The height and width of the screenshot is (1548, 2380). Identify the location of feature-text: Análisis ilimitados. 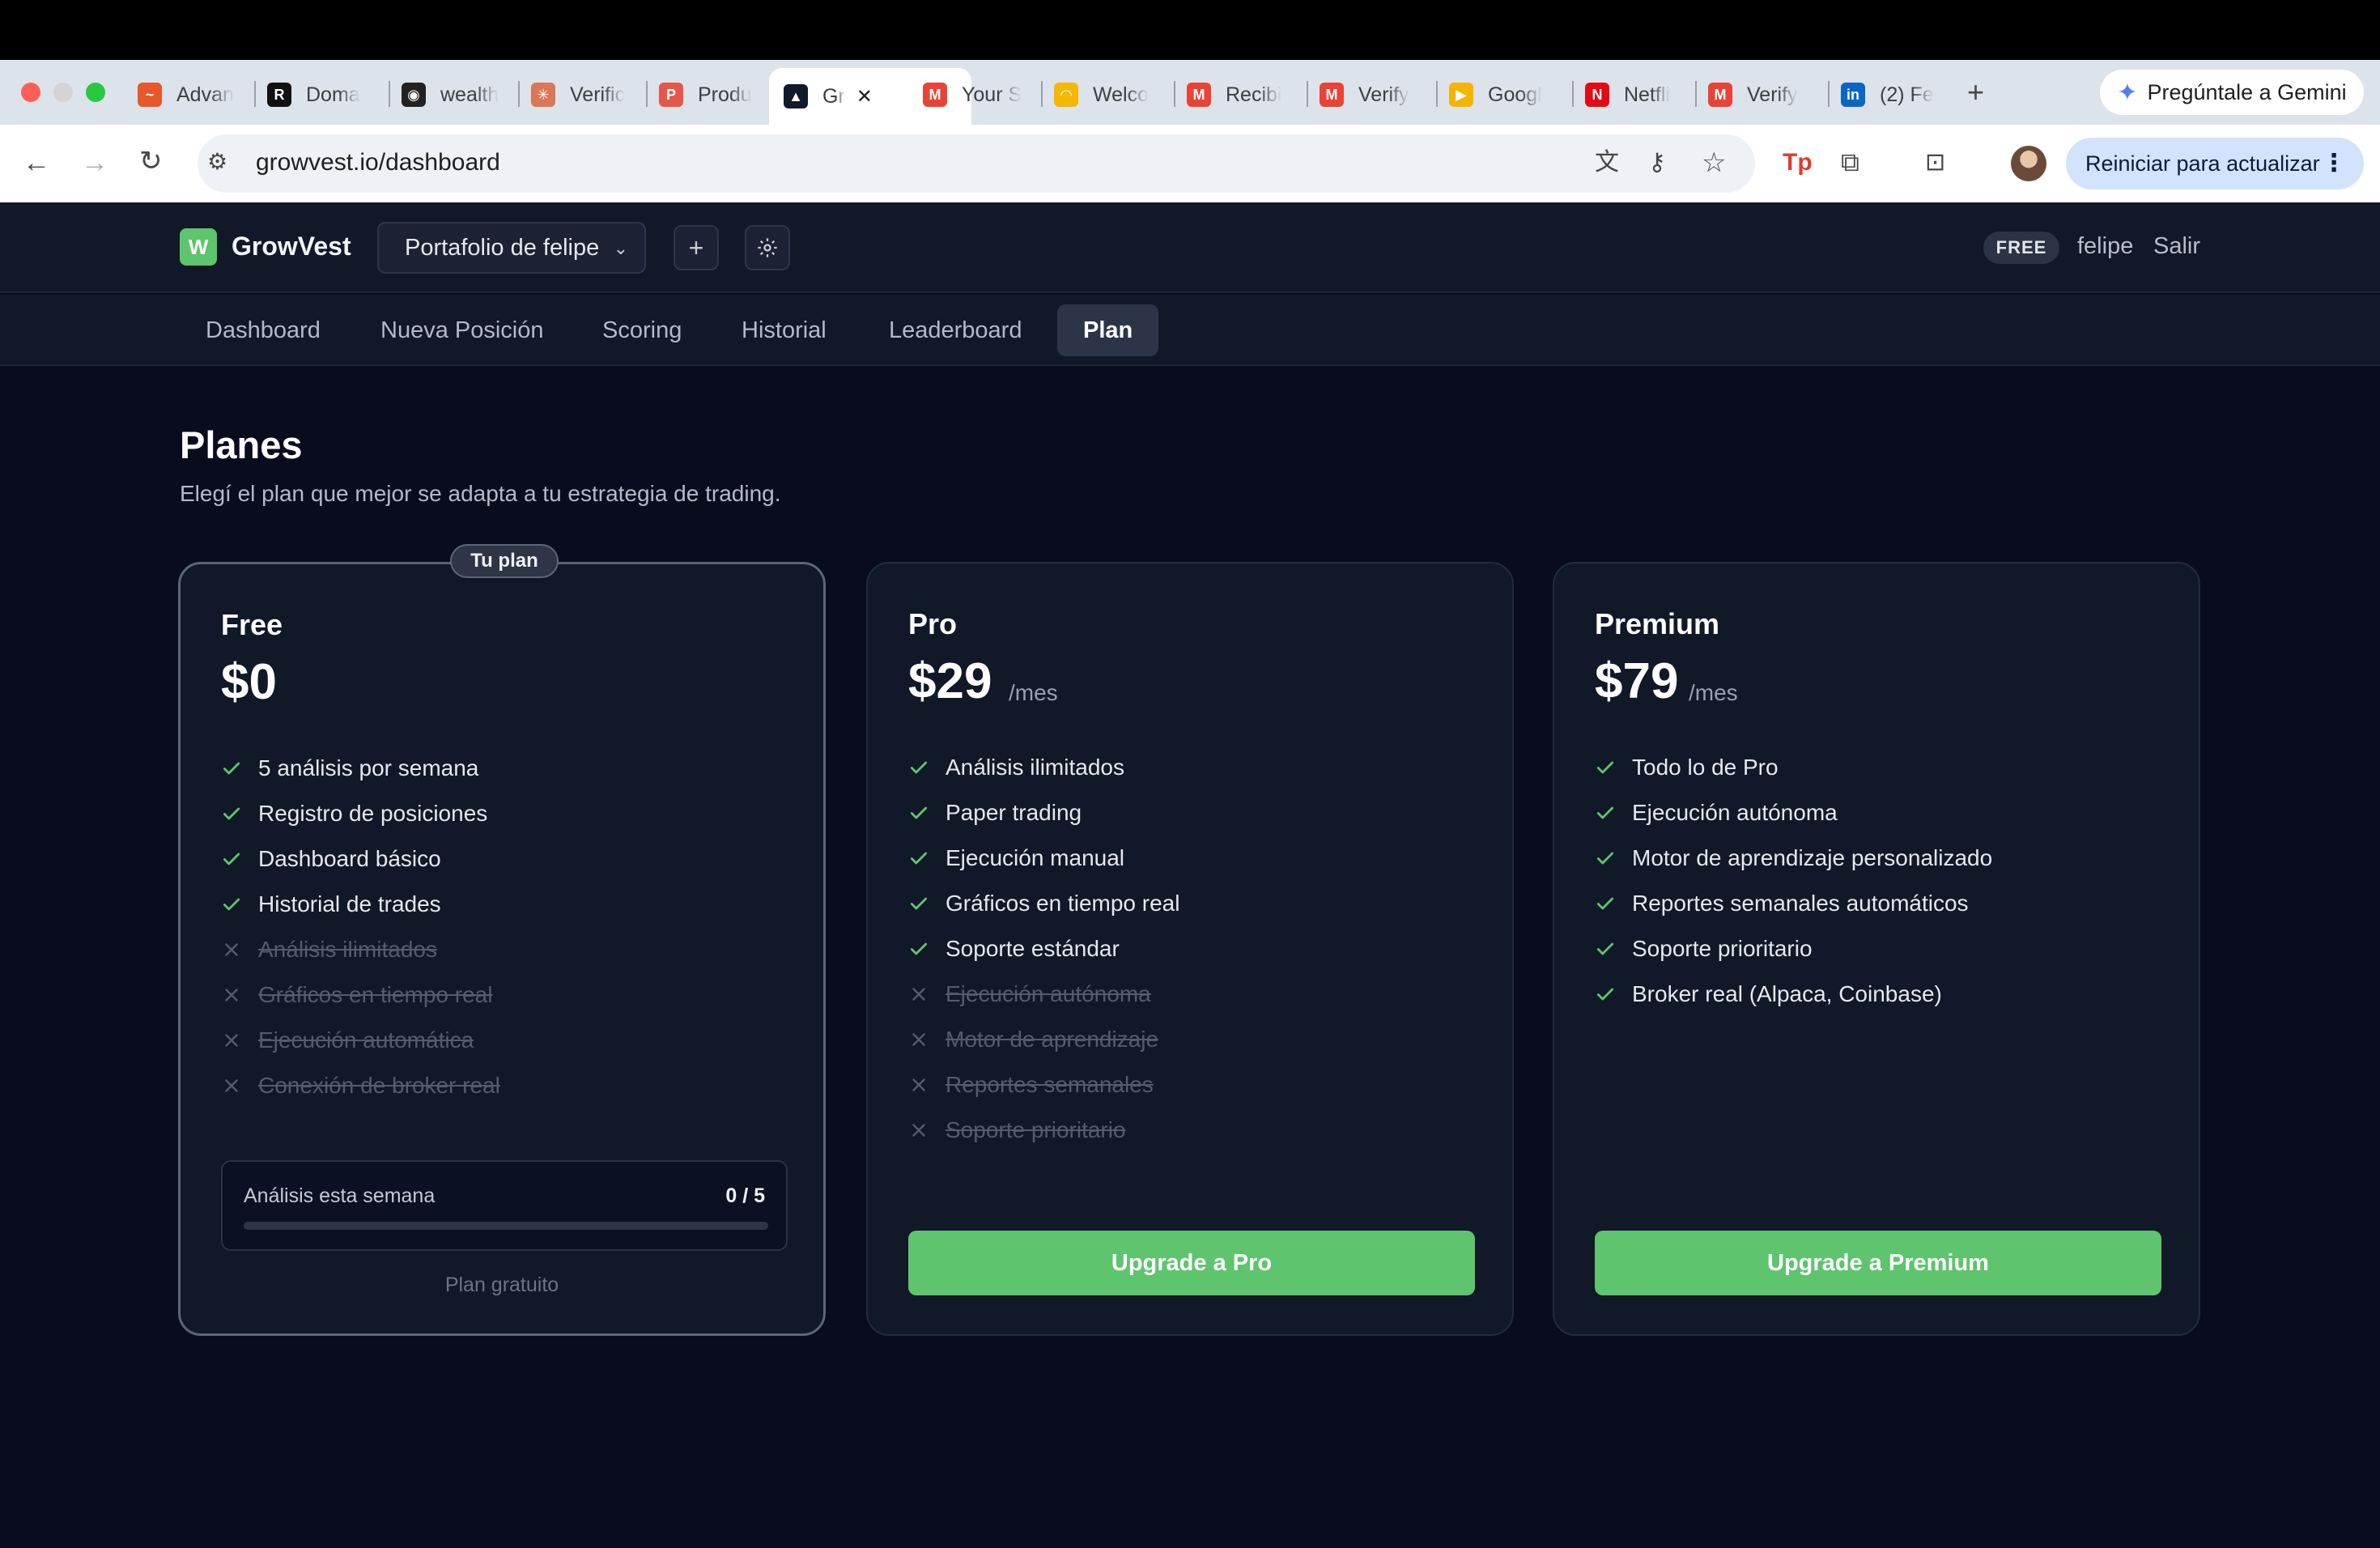
(1035, 767).